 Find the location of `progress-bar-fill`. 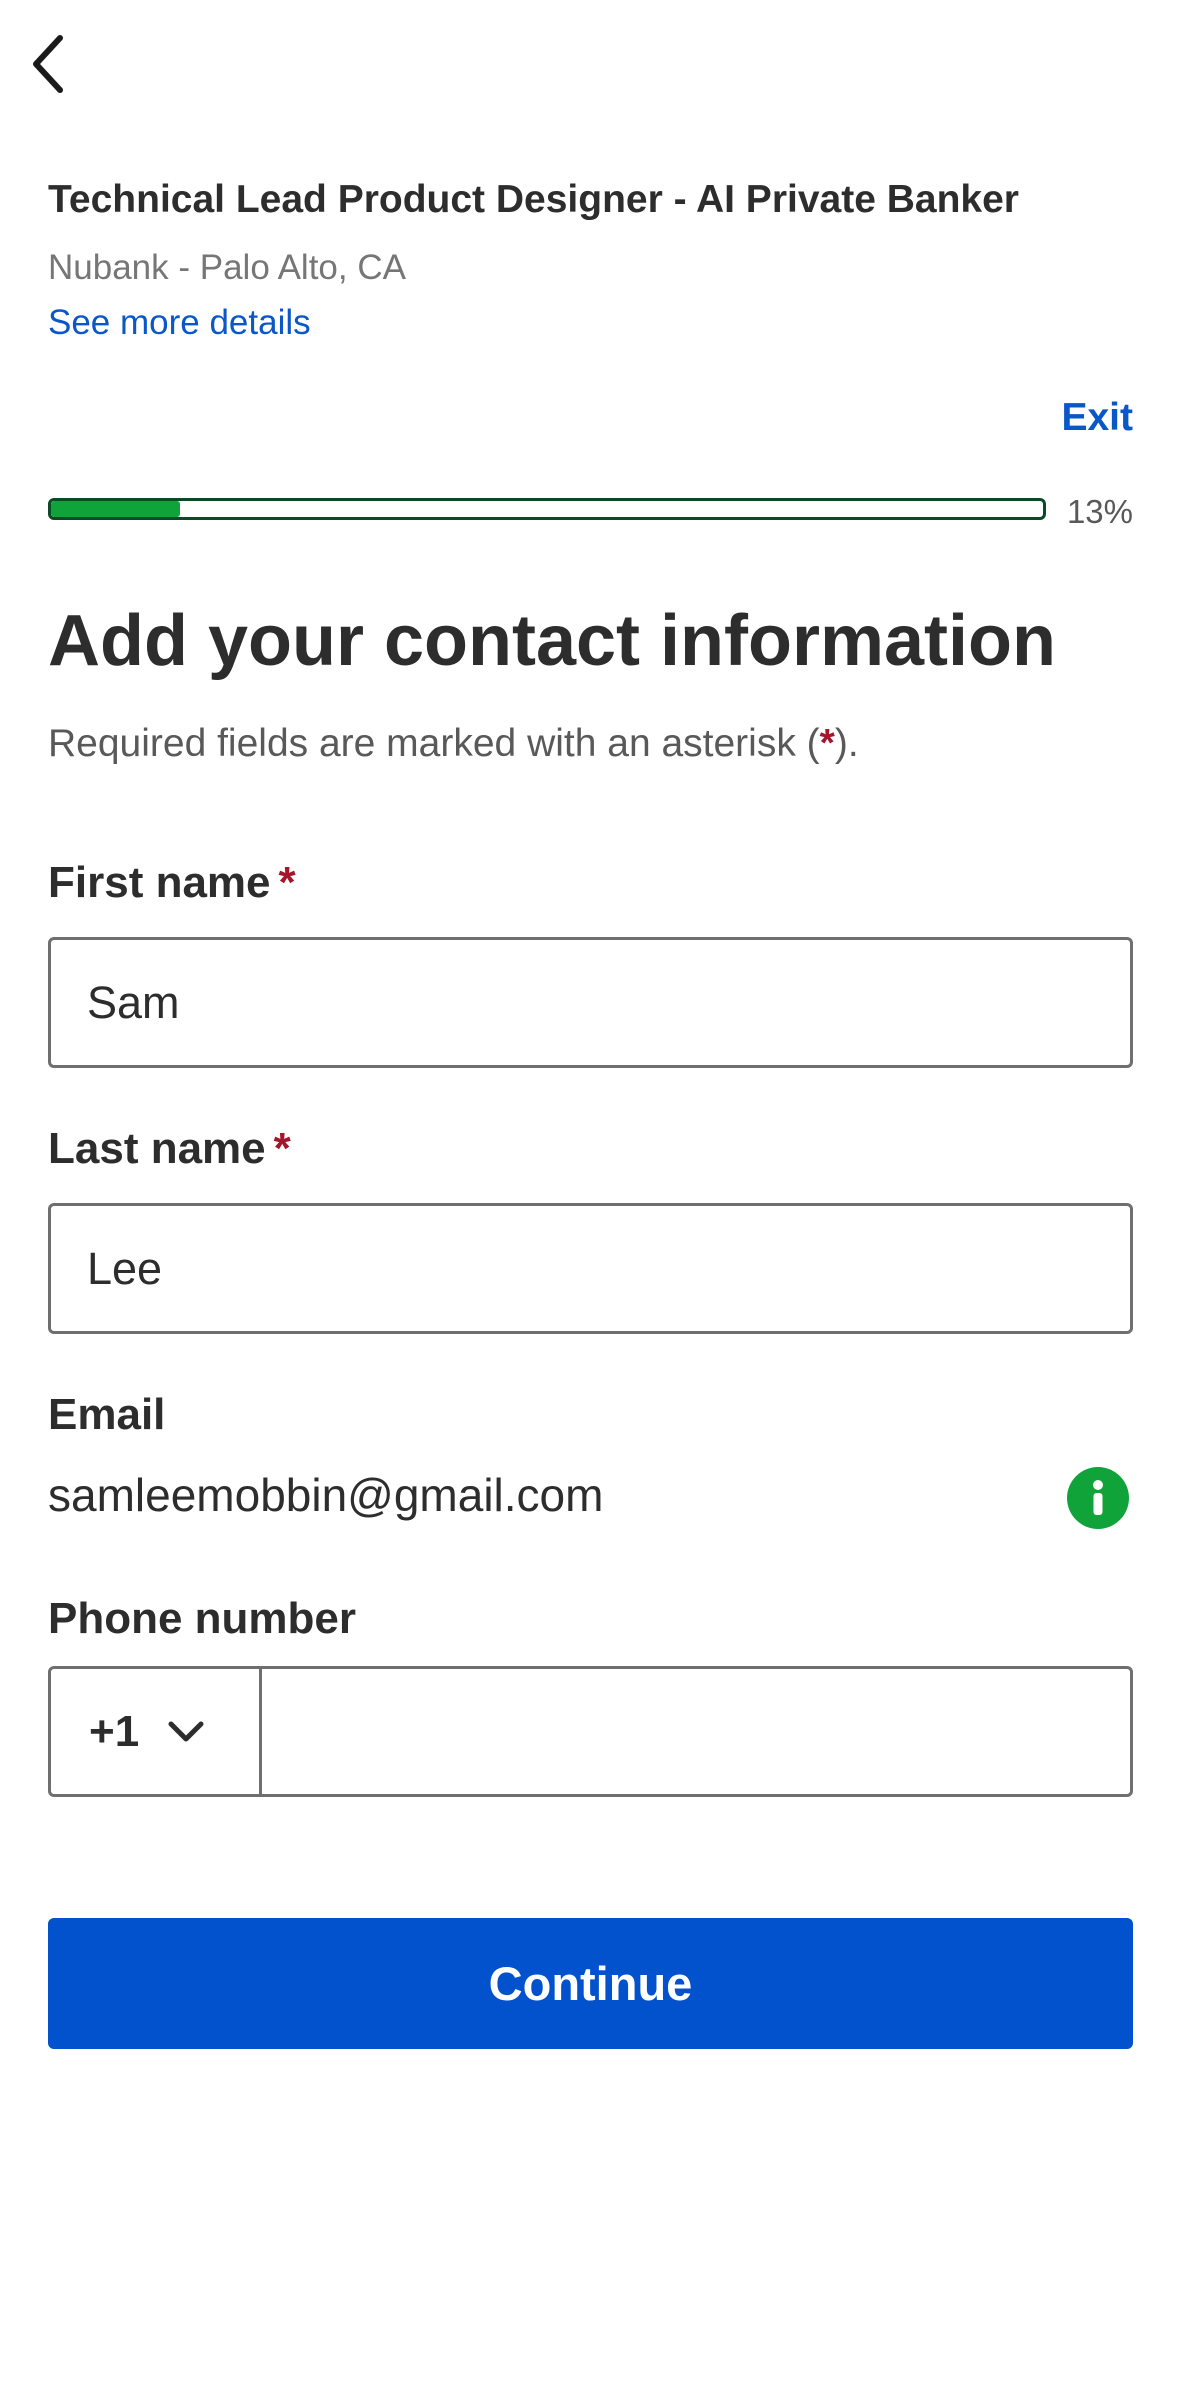

progress-bar-fill is located at coordinates (115, 509).